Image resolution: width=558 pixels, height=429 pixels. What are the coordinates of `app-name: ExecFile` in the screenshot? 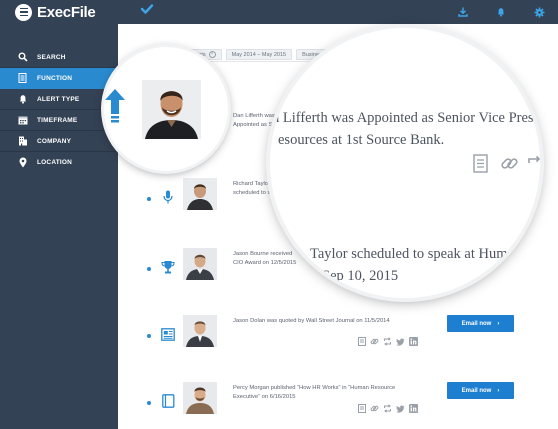 It's located at (66, 12).